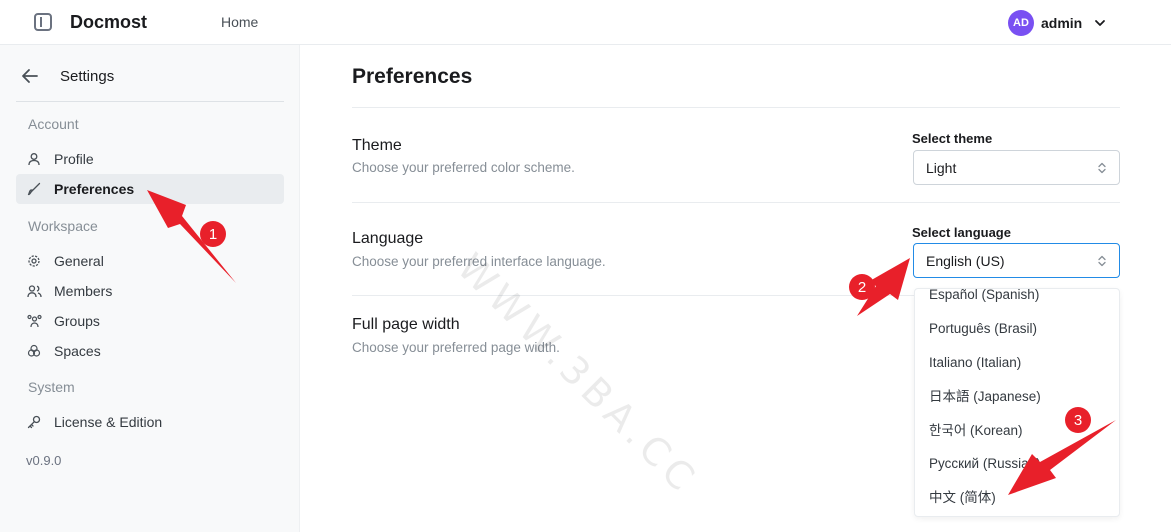 The image size is (1171, 532). I want to click on section-system: System, so click(51, 387).